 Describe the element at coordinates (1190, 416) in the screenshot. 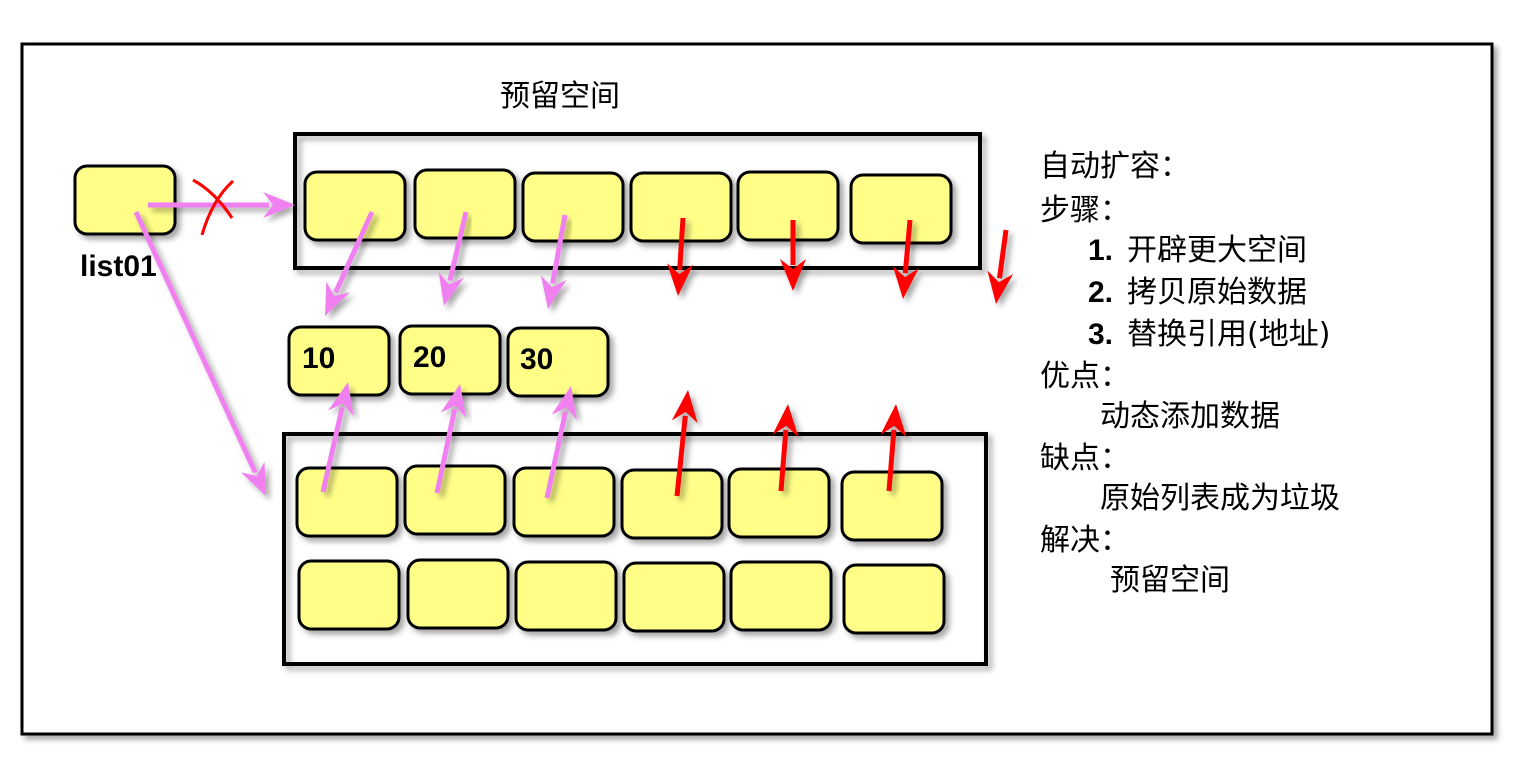

I see `pros-text: 动态添加数据` at that location.